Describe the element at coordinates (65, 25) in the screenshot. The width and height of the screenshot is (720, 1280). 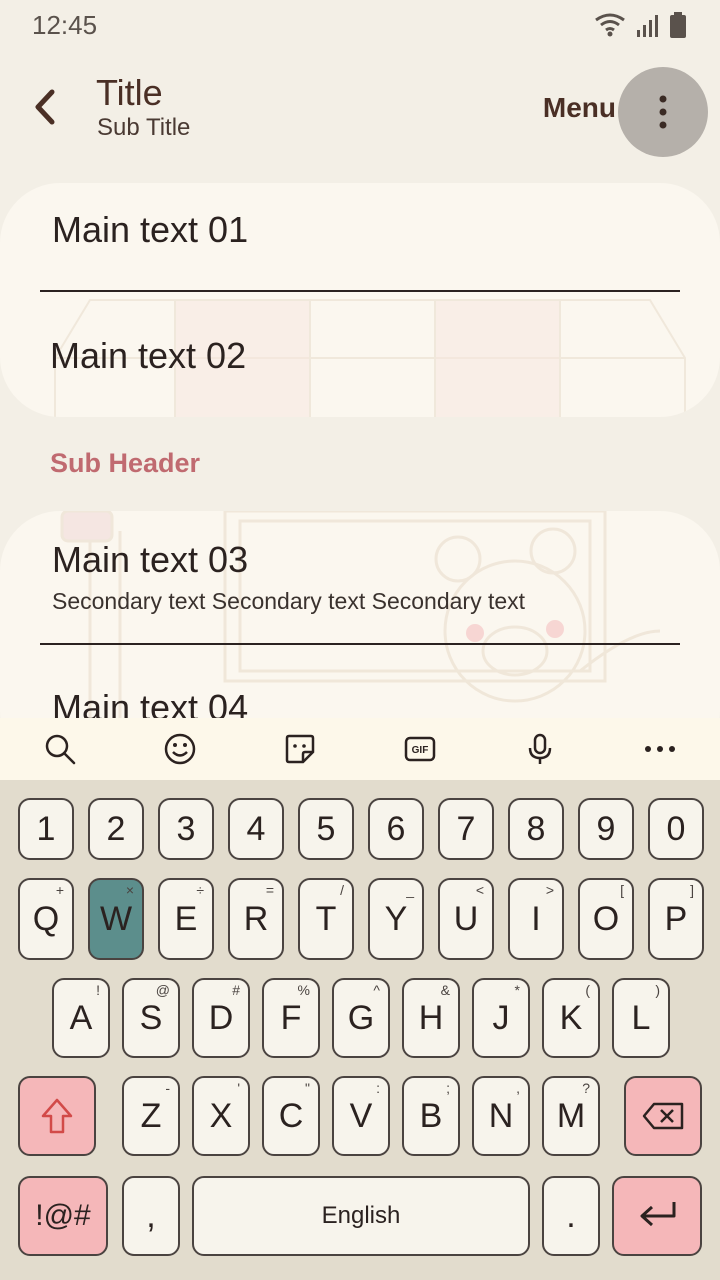
I see `status-time: 12:45` at that location.